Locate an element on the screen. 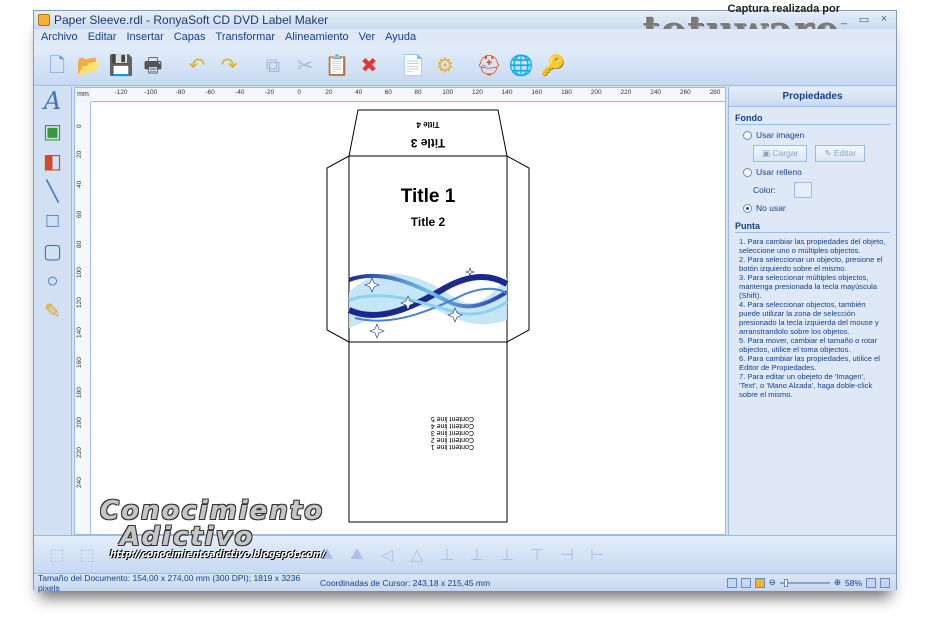 The width and height of the screenshot is (934, 635). align-grid-icon: ⬚ is located at coordinates (57, 555).